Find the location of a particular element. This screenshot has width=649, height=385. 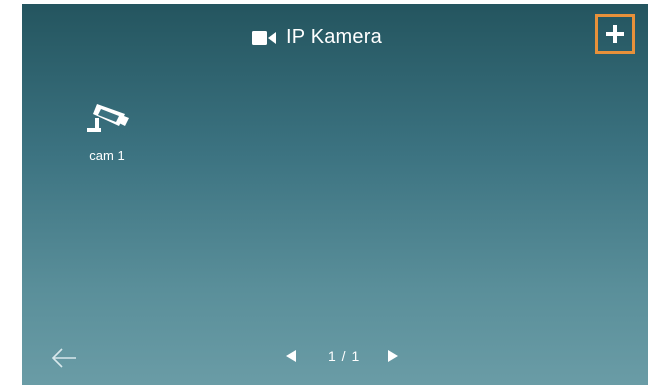

cctv-camera-icon is located at coordinates (108, 118).